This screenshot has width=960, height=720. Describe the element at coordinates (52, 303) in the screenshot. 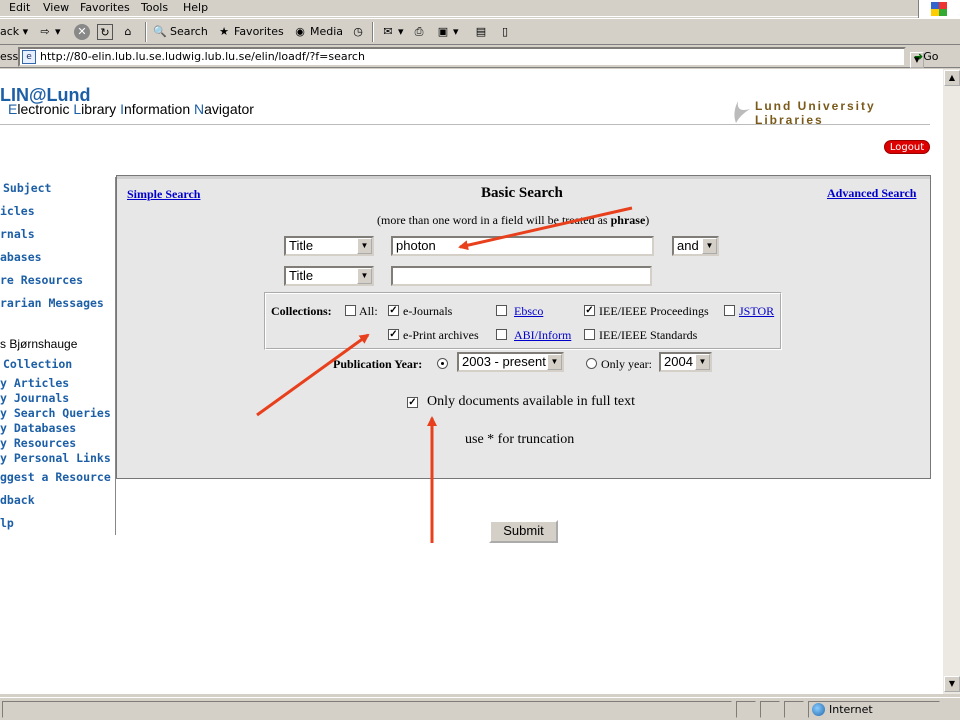

I see `nav-item-librarian-messages: rarian Messages` at that location.